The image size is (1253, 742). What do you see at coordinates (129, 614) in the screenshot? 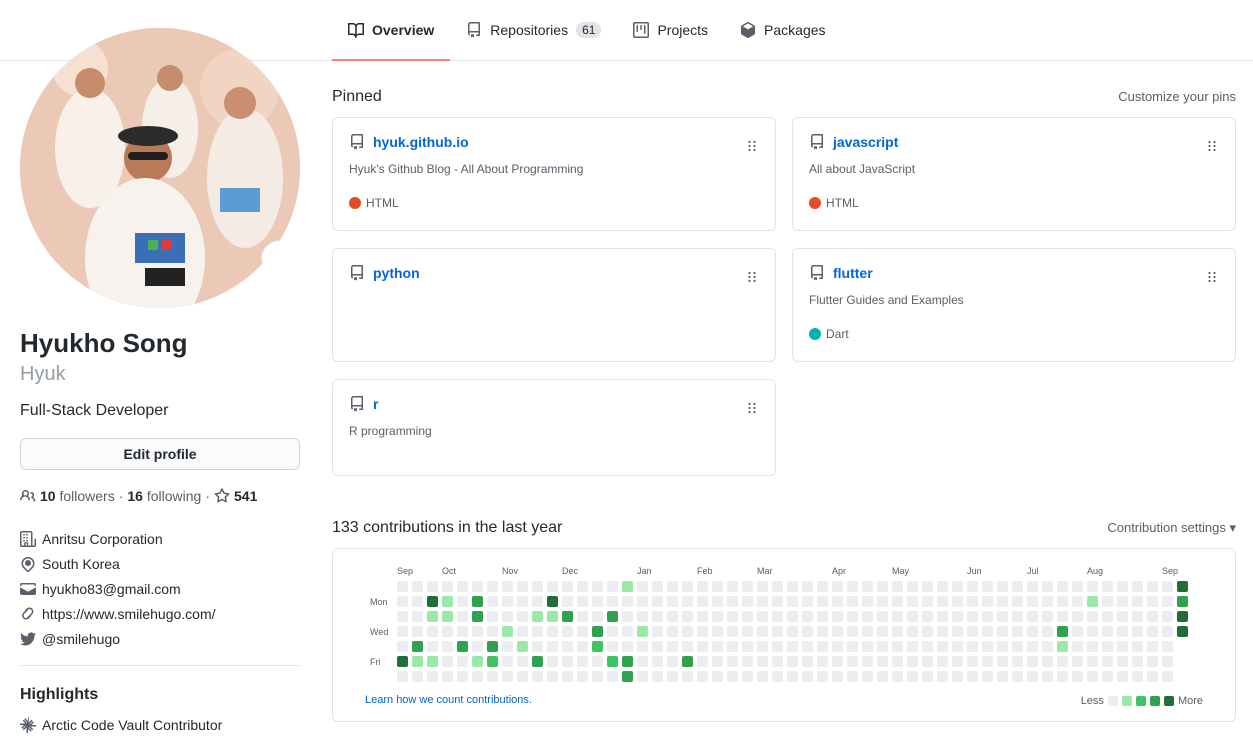
I see `website-link: https://www.smilehugo.com/` at bounding box center [129, 614].